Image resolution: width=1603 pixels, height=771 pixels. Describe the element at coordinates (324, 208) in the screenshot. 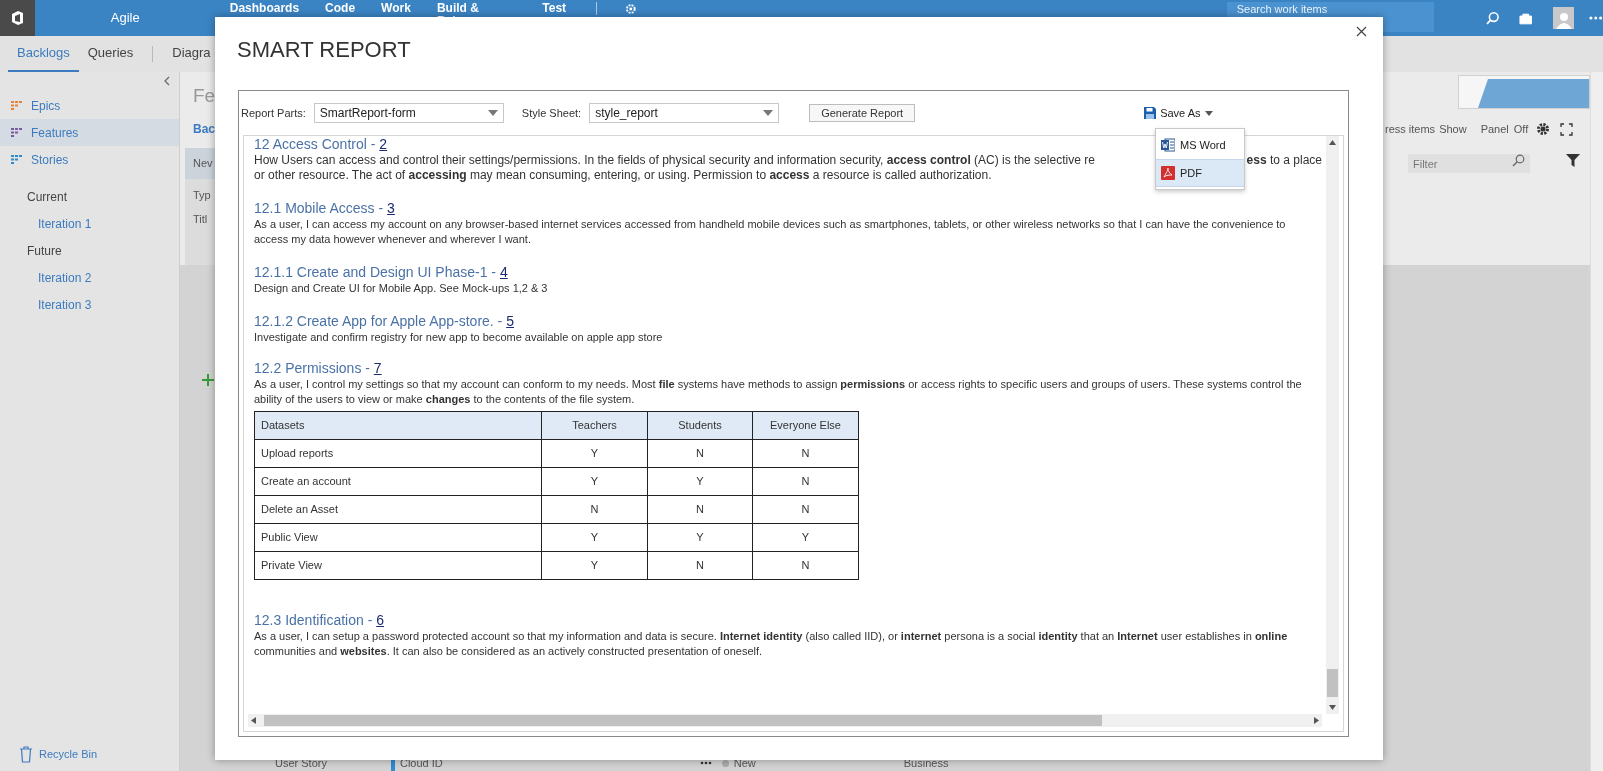

I see `section-heading: 12.1 Mobile Access - 3` at that location.